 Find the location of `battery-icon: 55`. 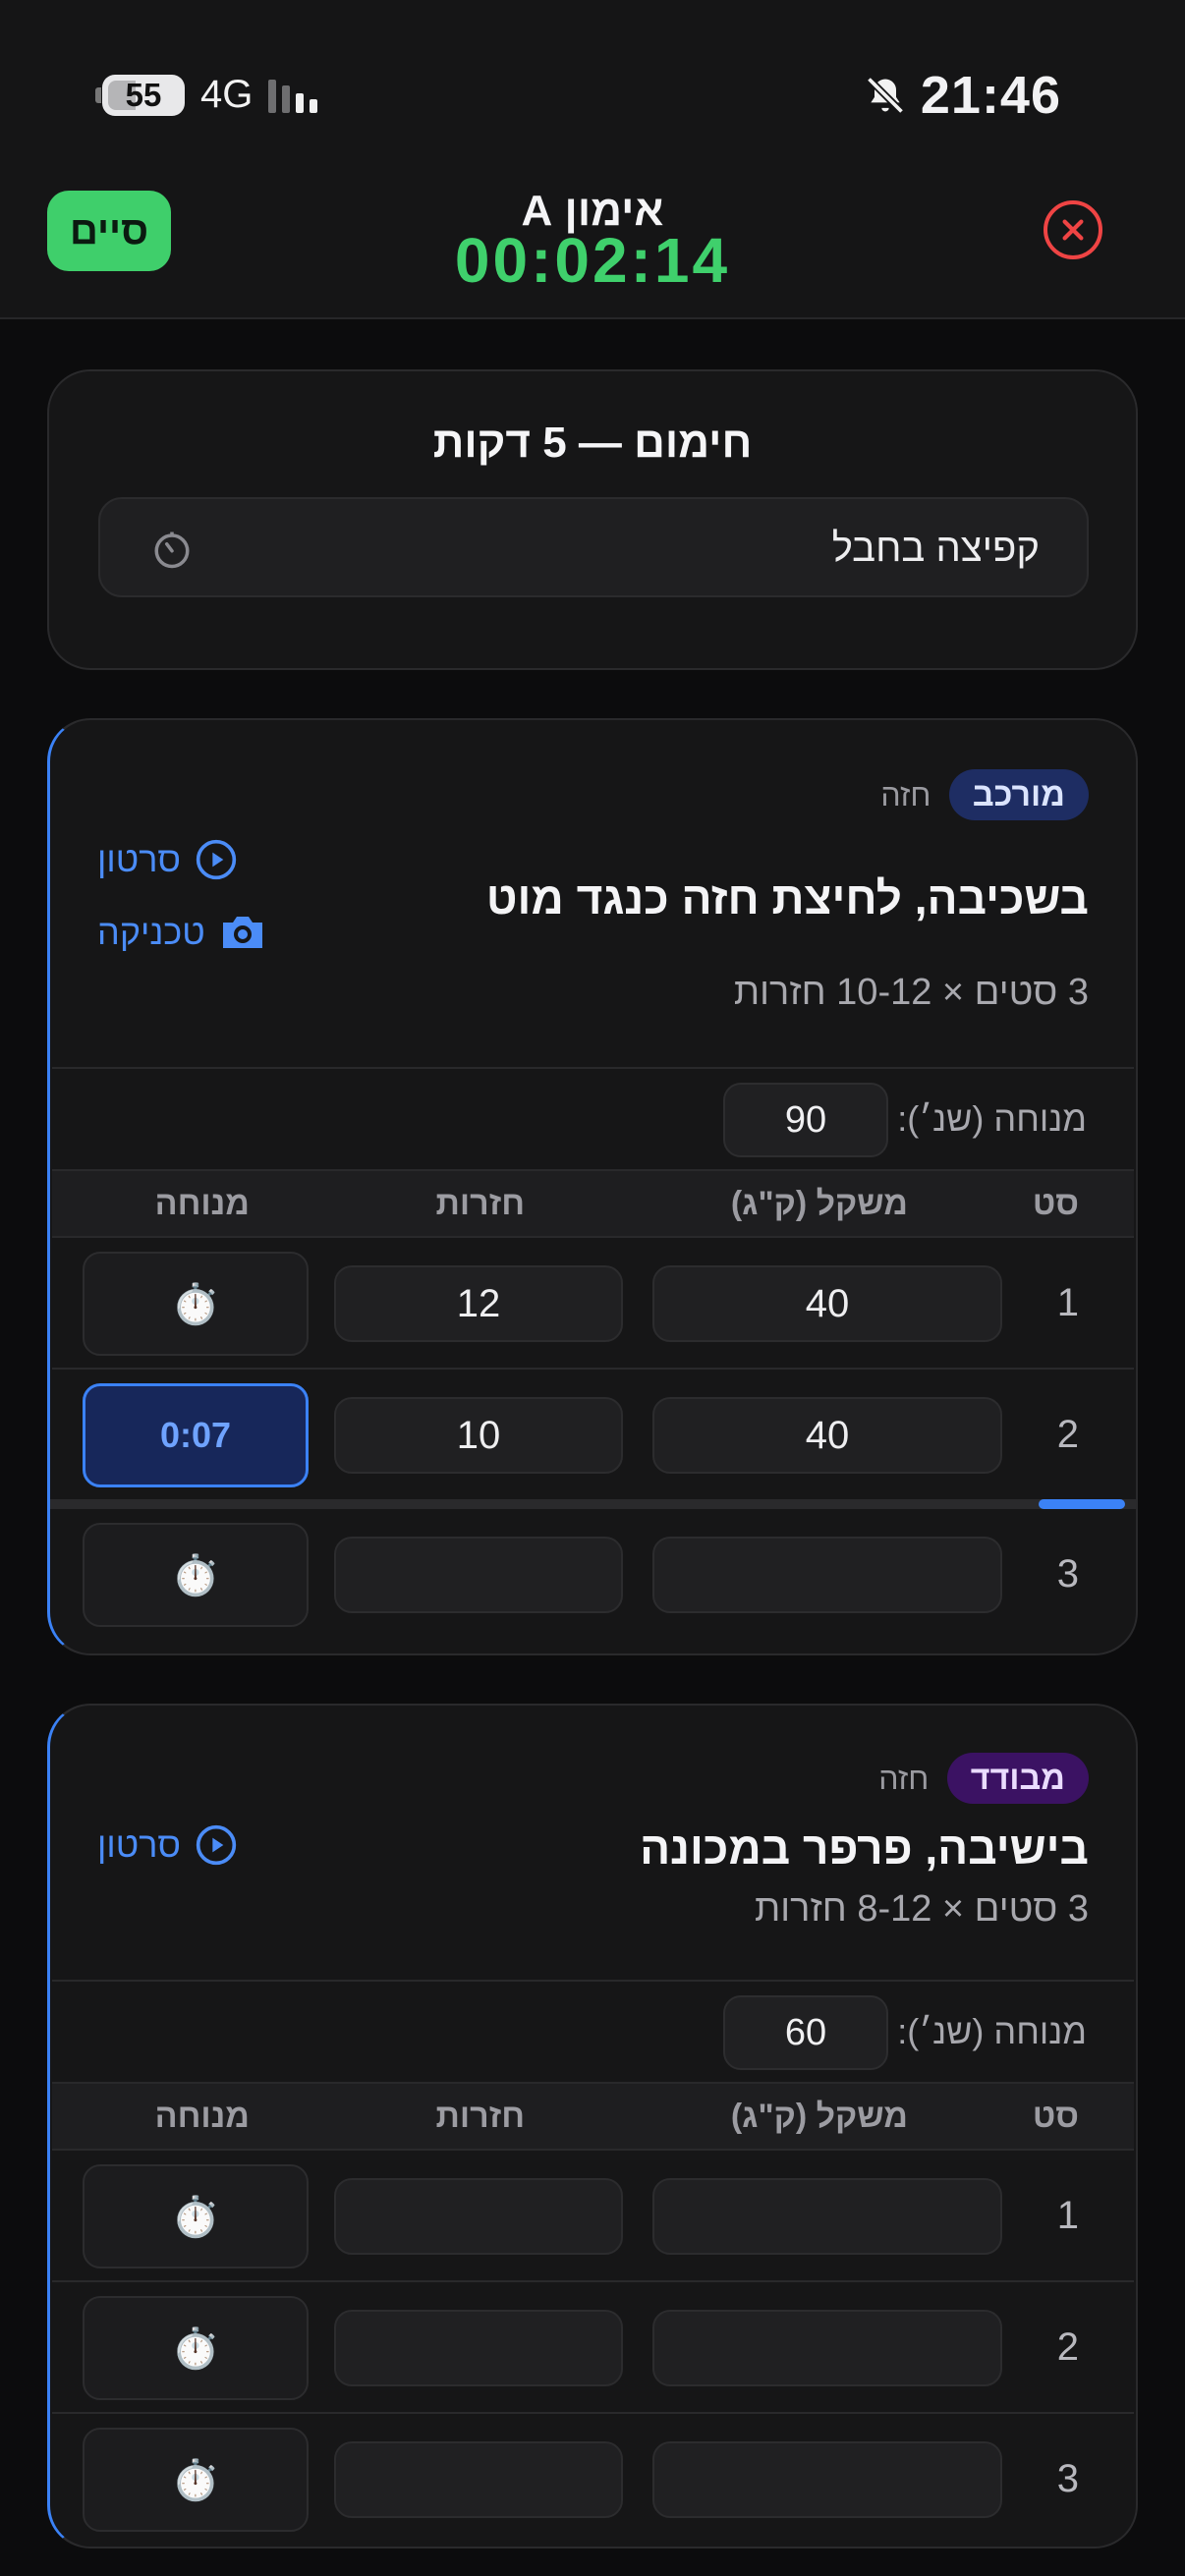

battery-icon: 55 is located at coordinates (140, 95).